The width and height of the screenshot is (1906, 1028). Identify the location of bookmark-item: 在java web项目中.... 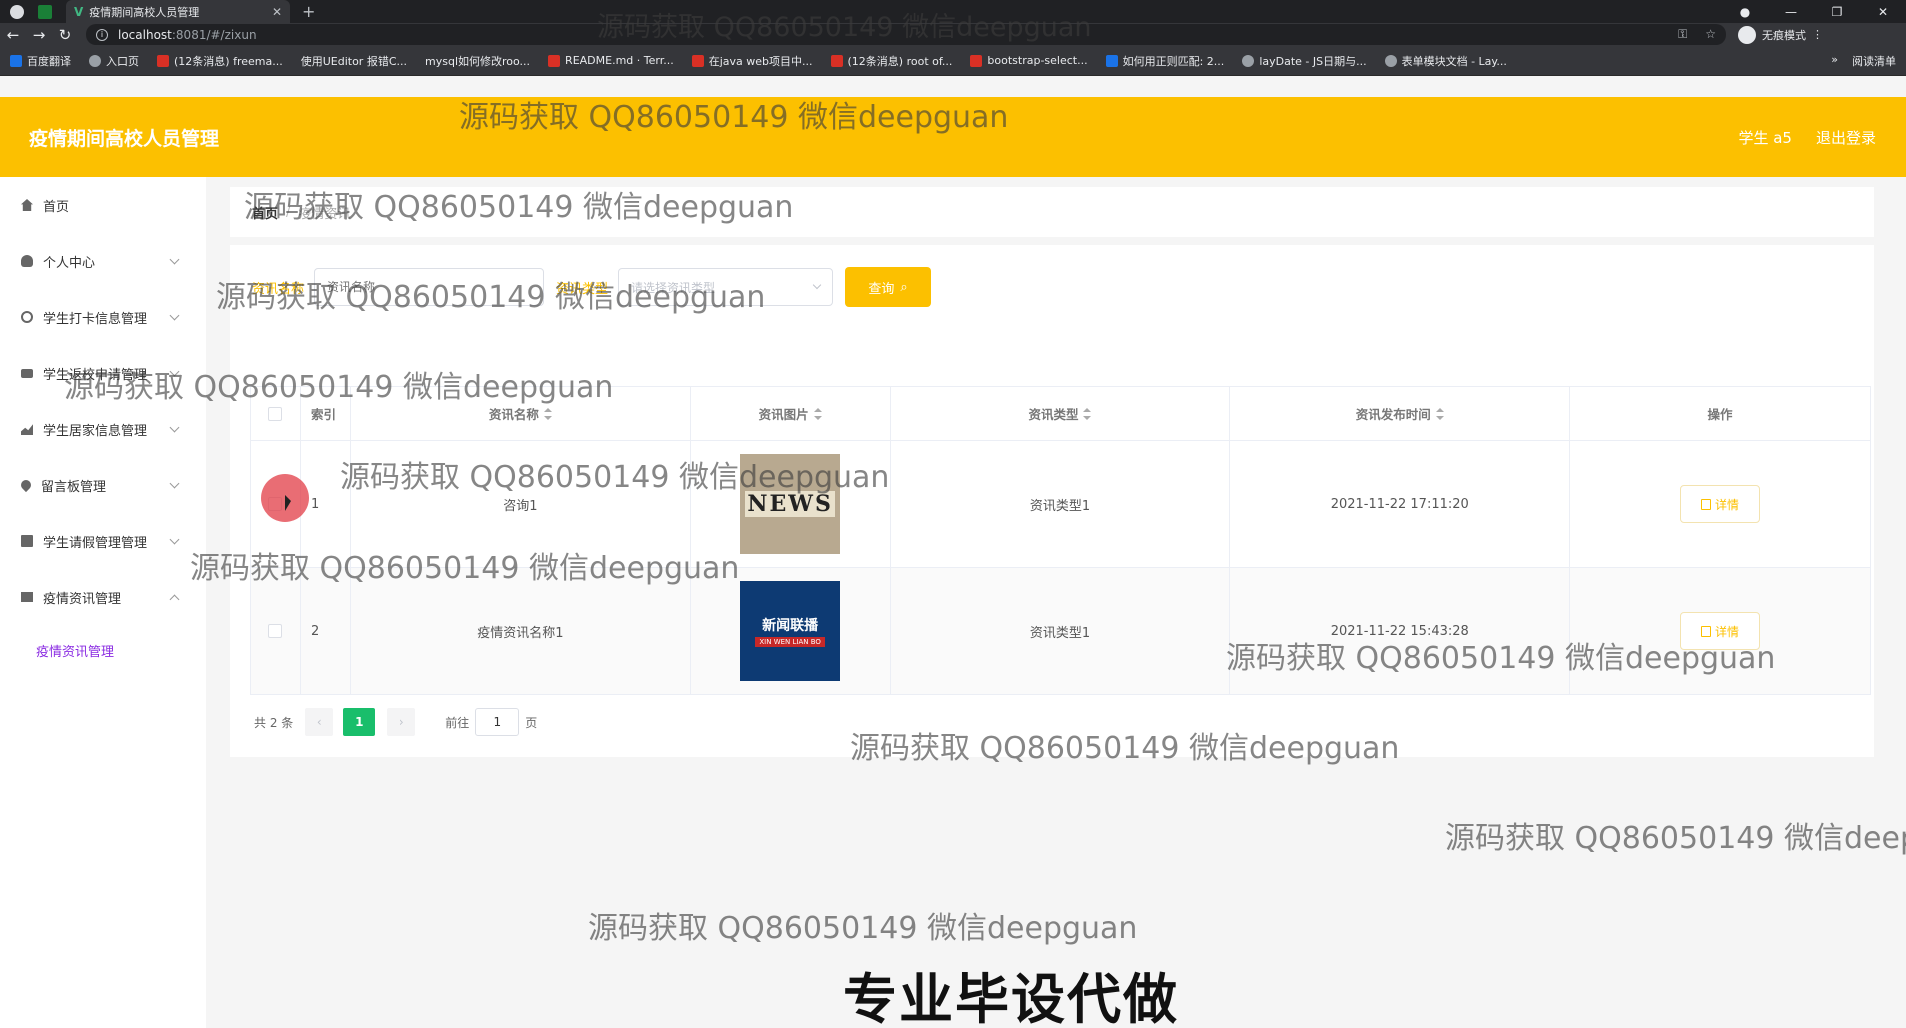
(752, 61).